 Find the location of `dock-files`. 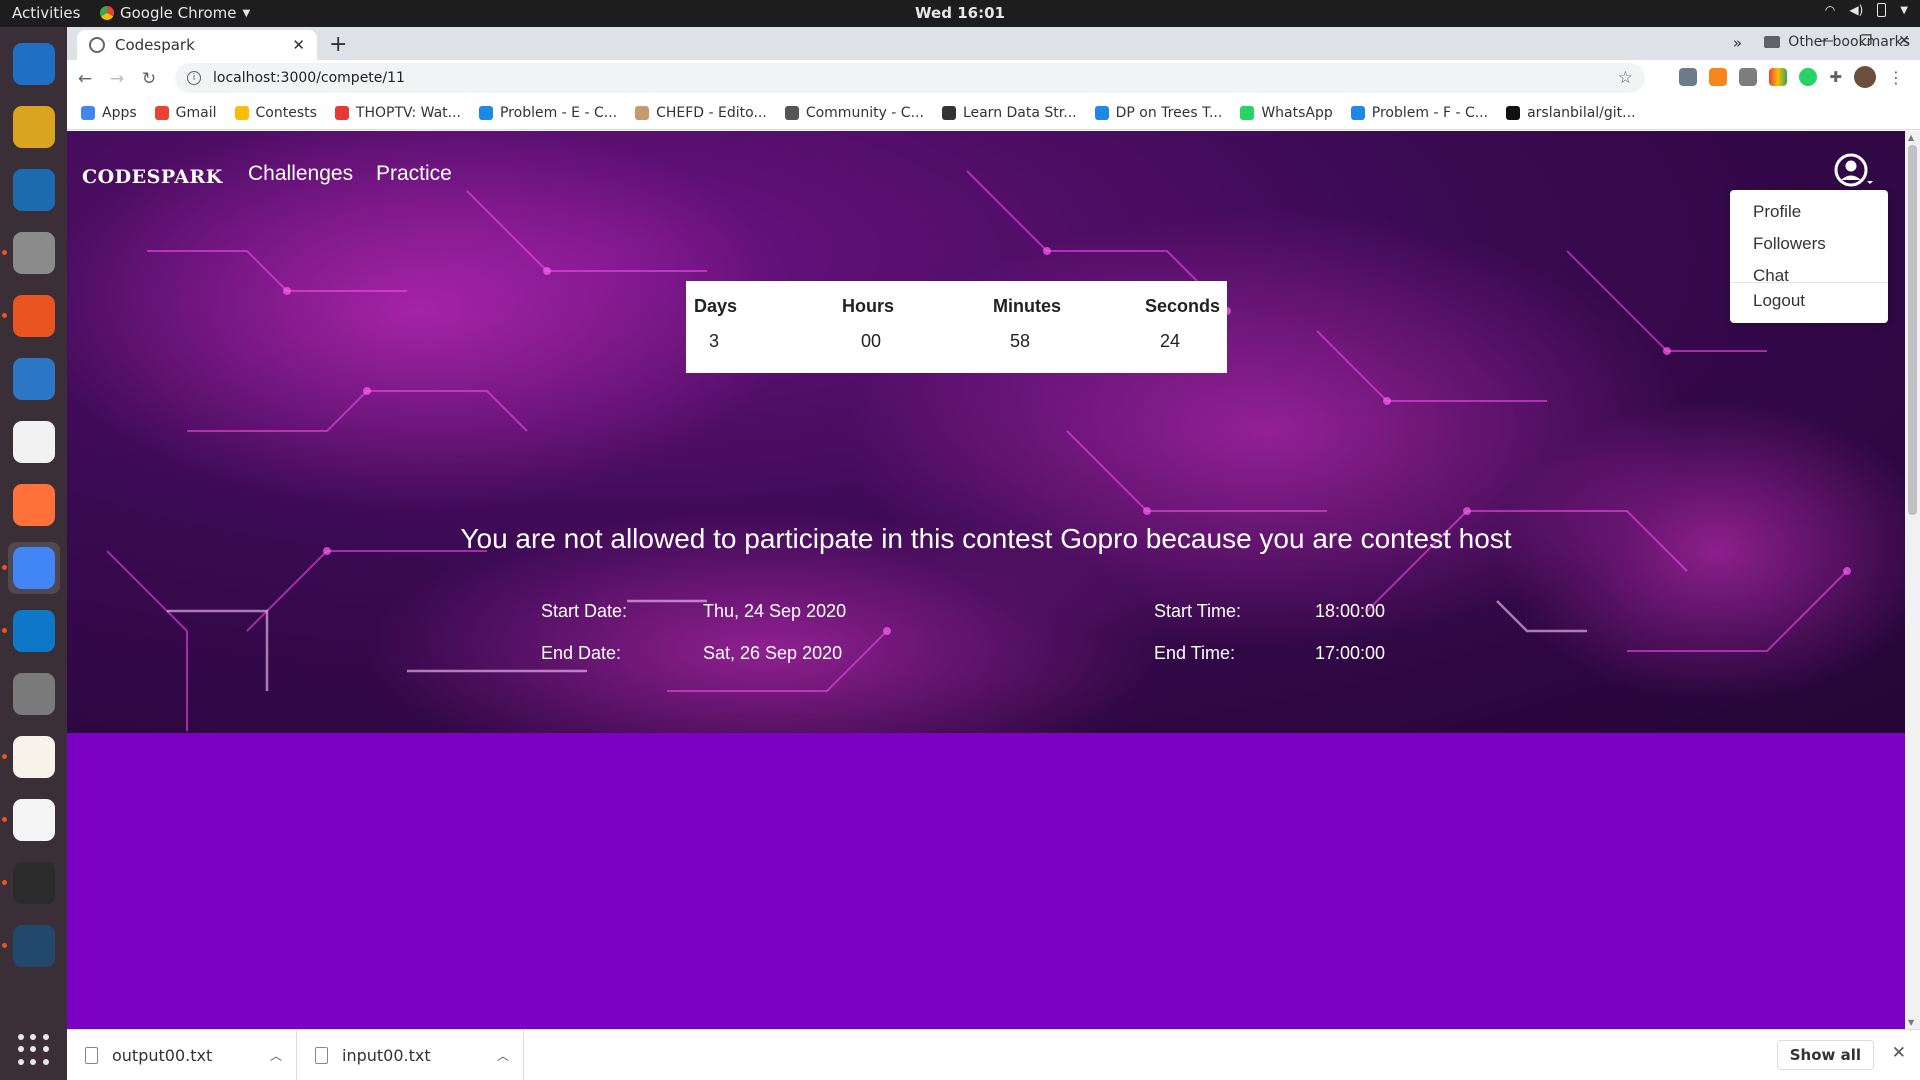

dock-files is located at coordinates (30, 253).